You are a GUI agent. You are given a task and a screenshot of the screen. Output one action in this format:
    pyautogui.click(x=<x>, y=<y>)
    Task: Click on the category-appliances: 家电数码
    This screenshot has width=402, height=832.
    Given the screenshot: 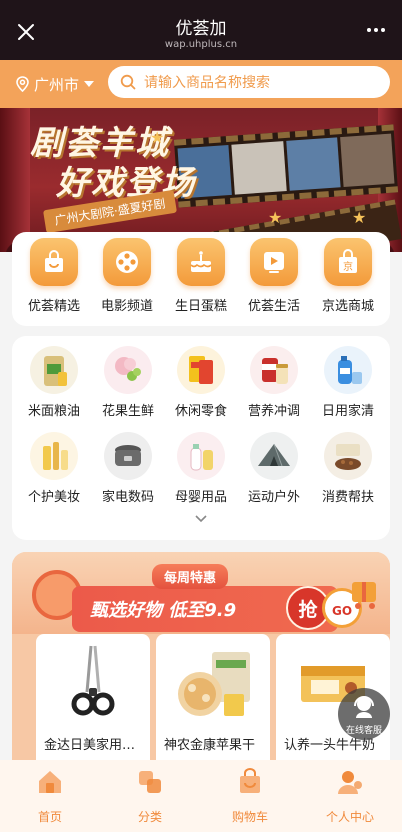 What is the action you would take?
    pyautogui.click(x=128, y=468)
    